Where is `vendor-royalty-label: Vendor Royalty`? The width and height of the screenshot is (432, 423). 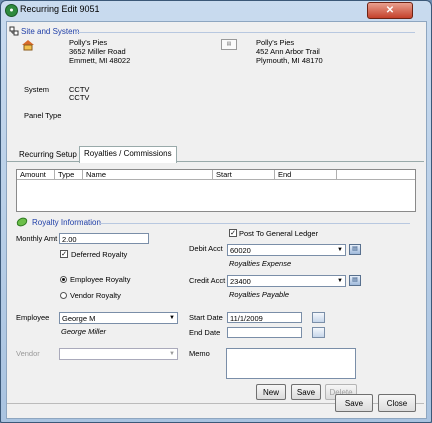
vendor-royalty-label: Vendor Royalty is located at coordinates (95, 295).